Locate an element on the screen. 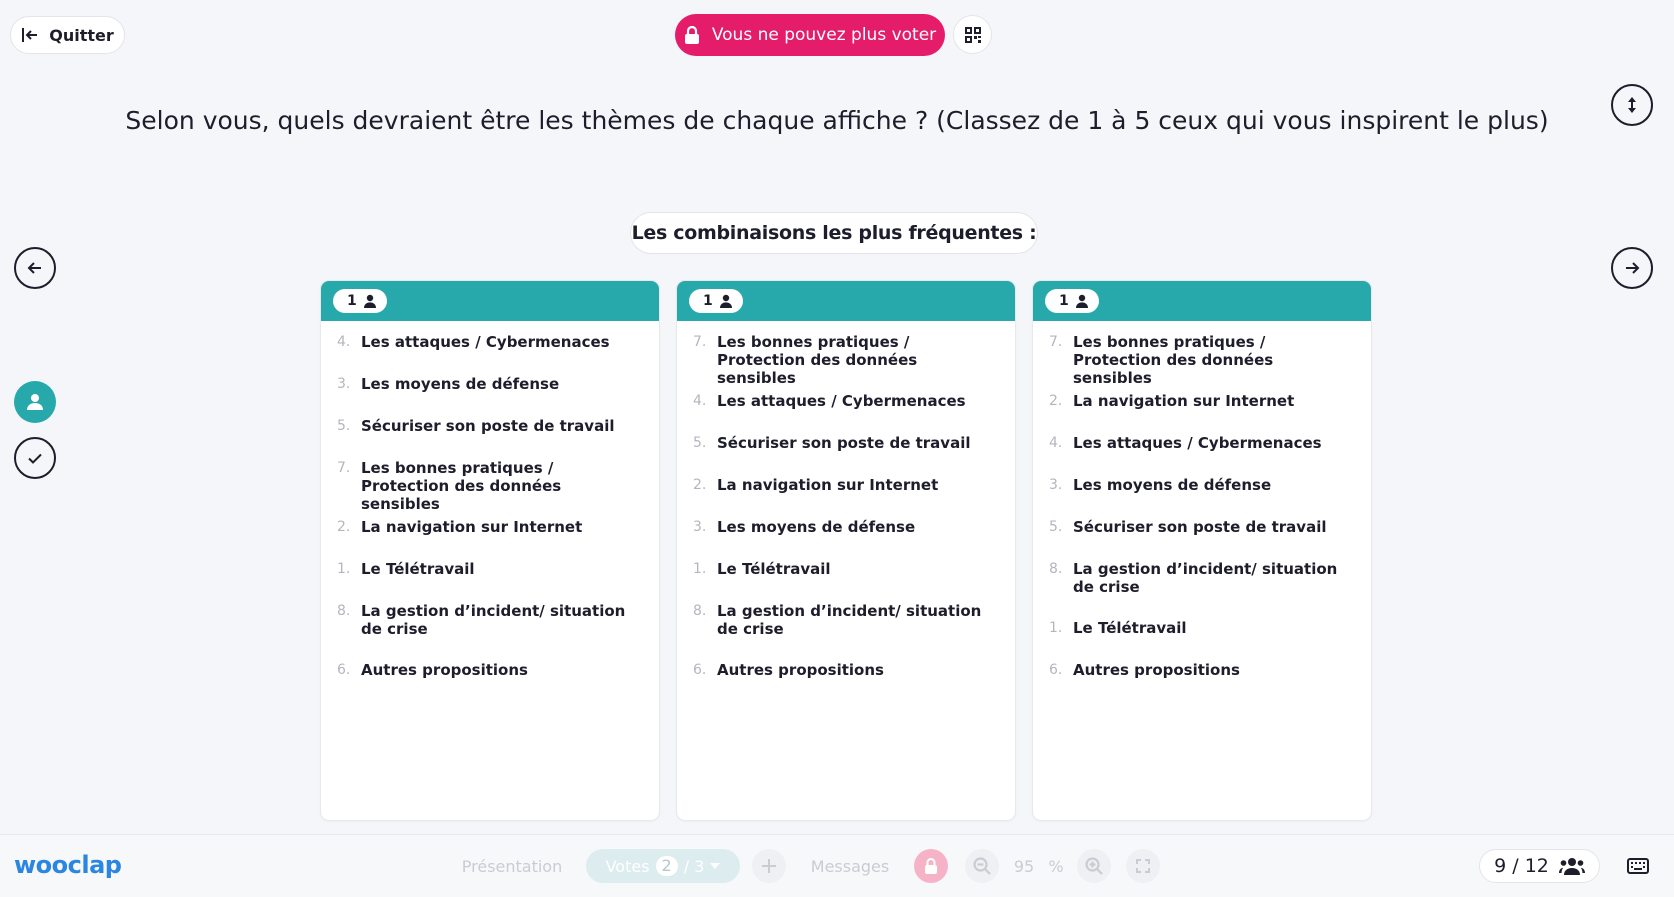 The image size is (1674, 897). vote-status-badge: Vous ne pouvez plus voter is located at coordinates (810, 35).